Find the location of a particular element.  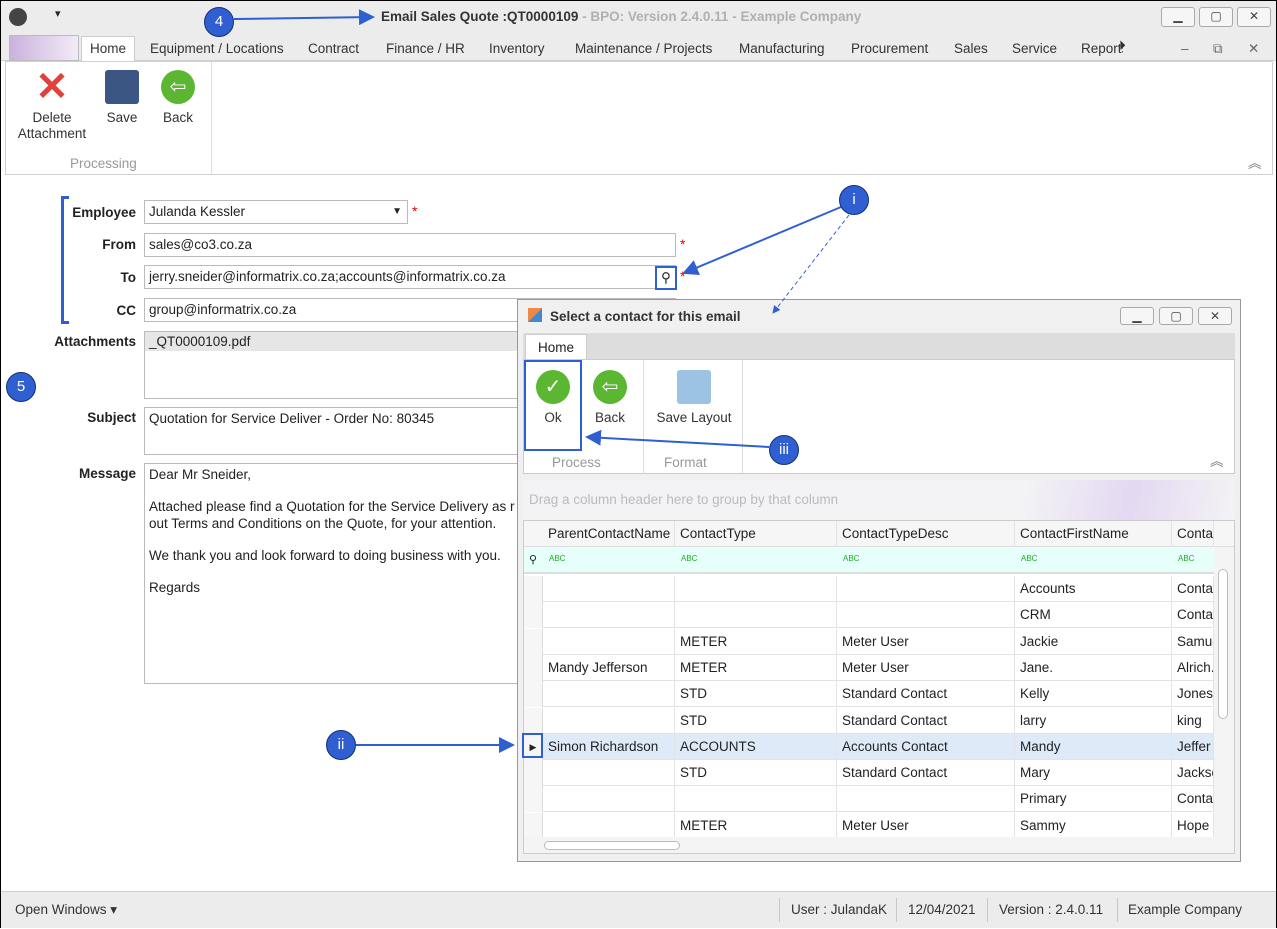

arrow-i is located at coordinates (762, 240).